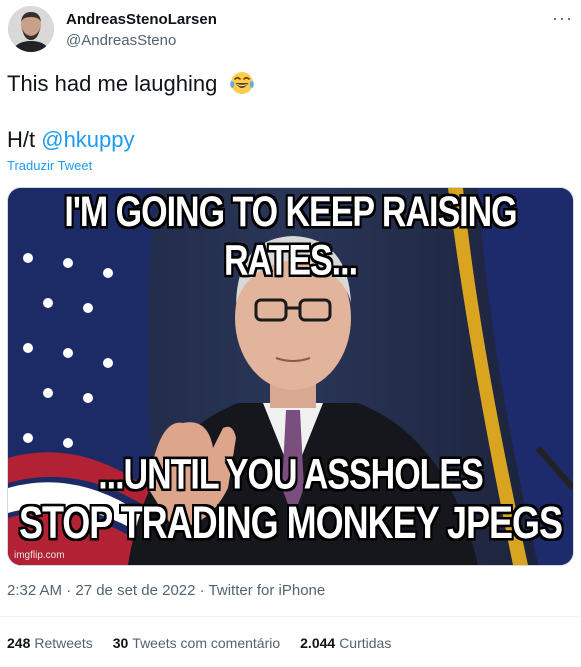 The image size is (581, 667). I want to click on face-with-tears-of-joy-icon, so click(242, 83).